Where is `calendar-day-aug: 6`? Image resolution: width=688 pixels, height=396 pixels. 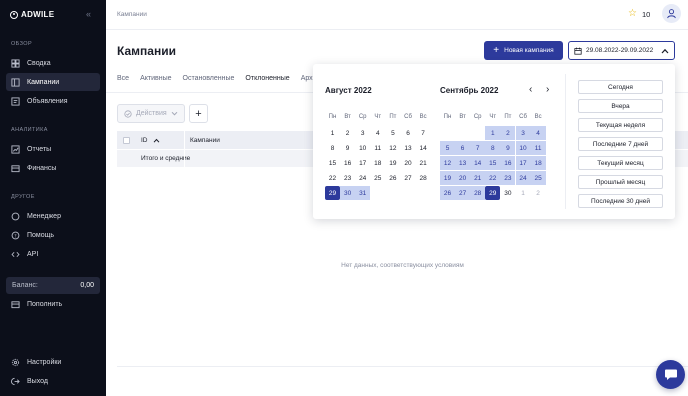
calendar-day-aug: 6 is located at coordinates (408, 133).